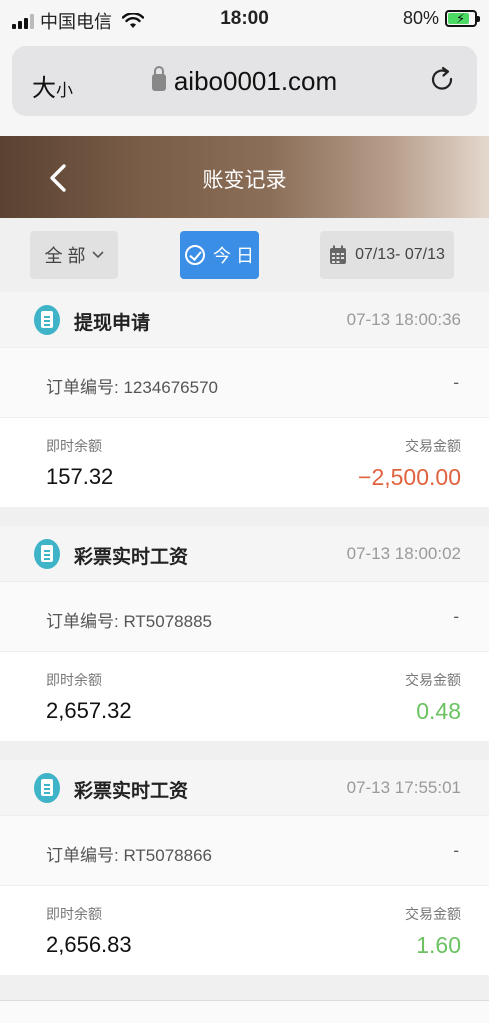 The width and height of the screenshot is (489, 1023). I want to click on filter-bar: 全 部 今 日 07/13- 07/13, so click(244, 255).